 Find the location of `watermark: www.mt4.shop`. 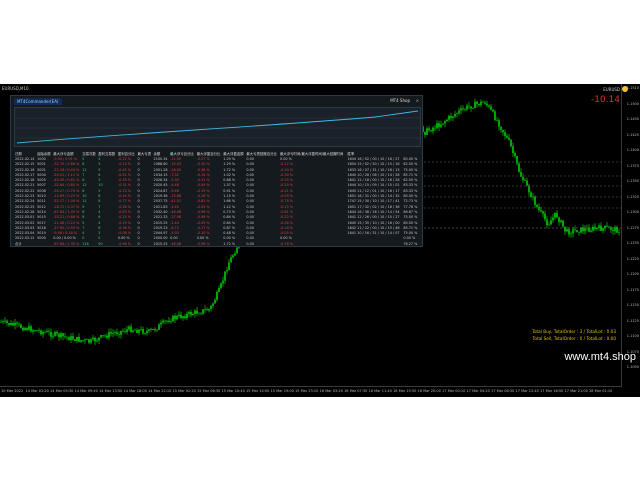

watermark: www.mt4.shop is located at coordinates (600, 357).